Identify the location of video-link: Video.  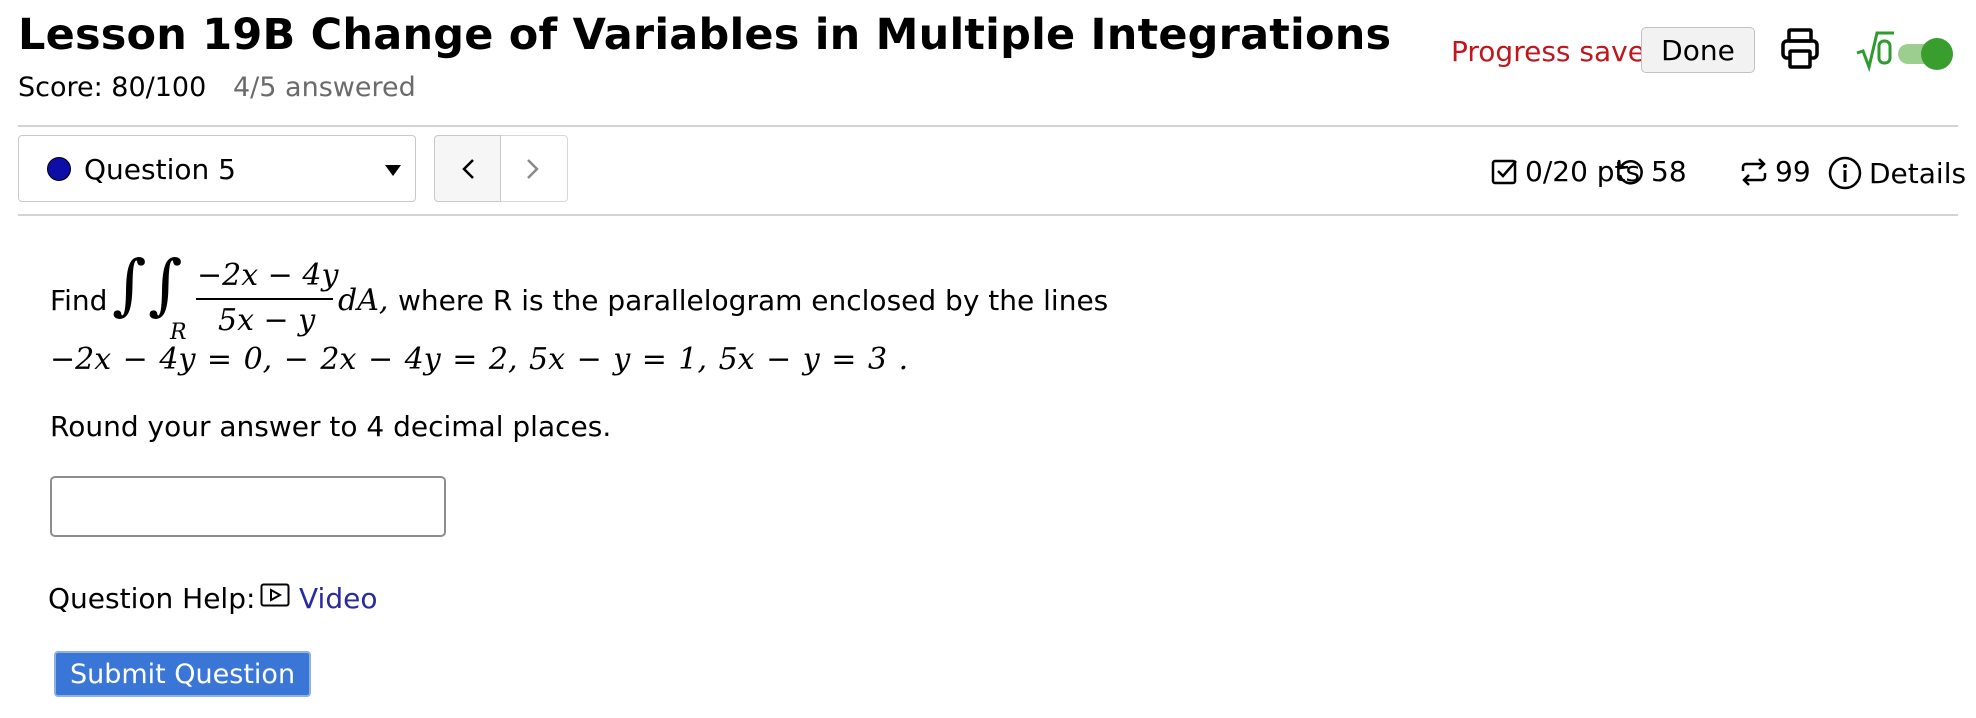
(338, 598).